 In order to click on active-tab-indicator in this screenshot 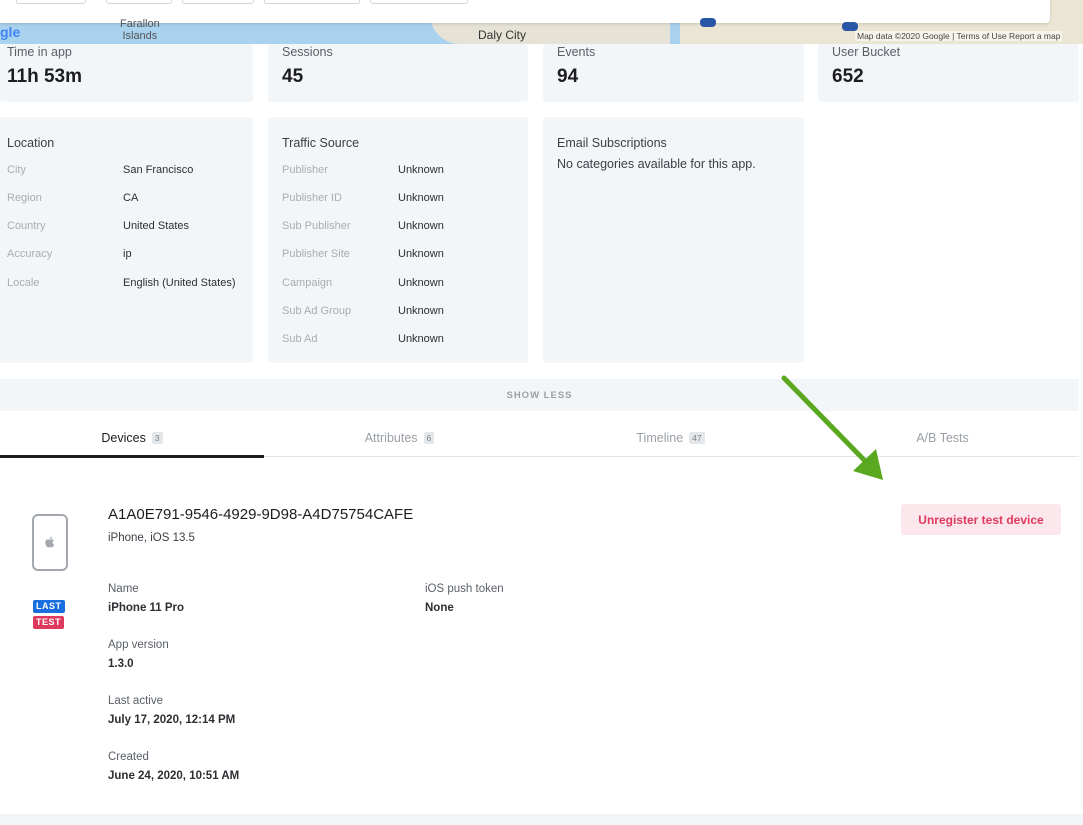, I will do `click(132, 456)`.